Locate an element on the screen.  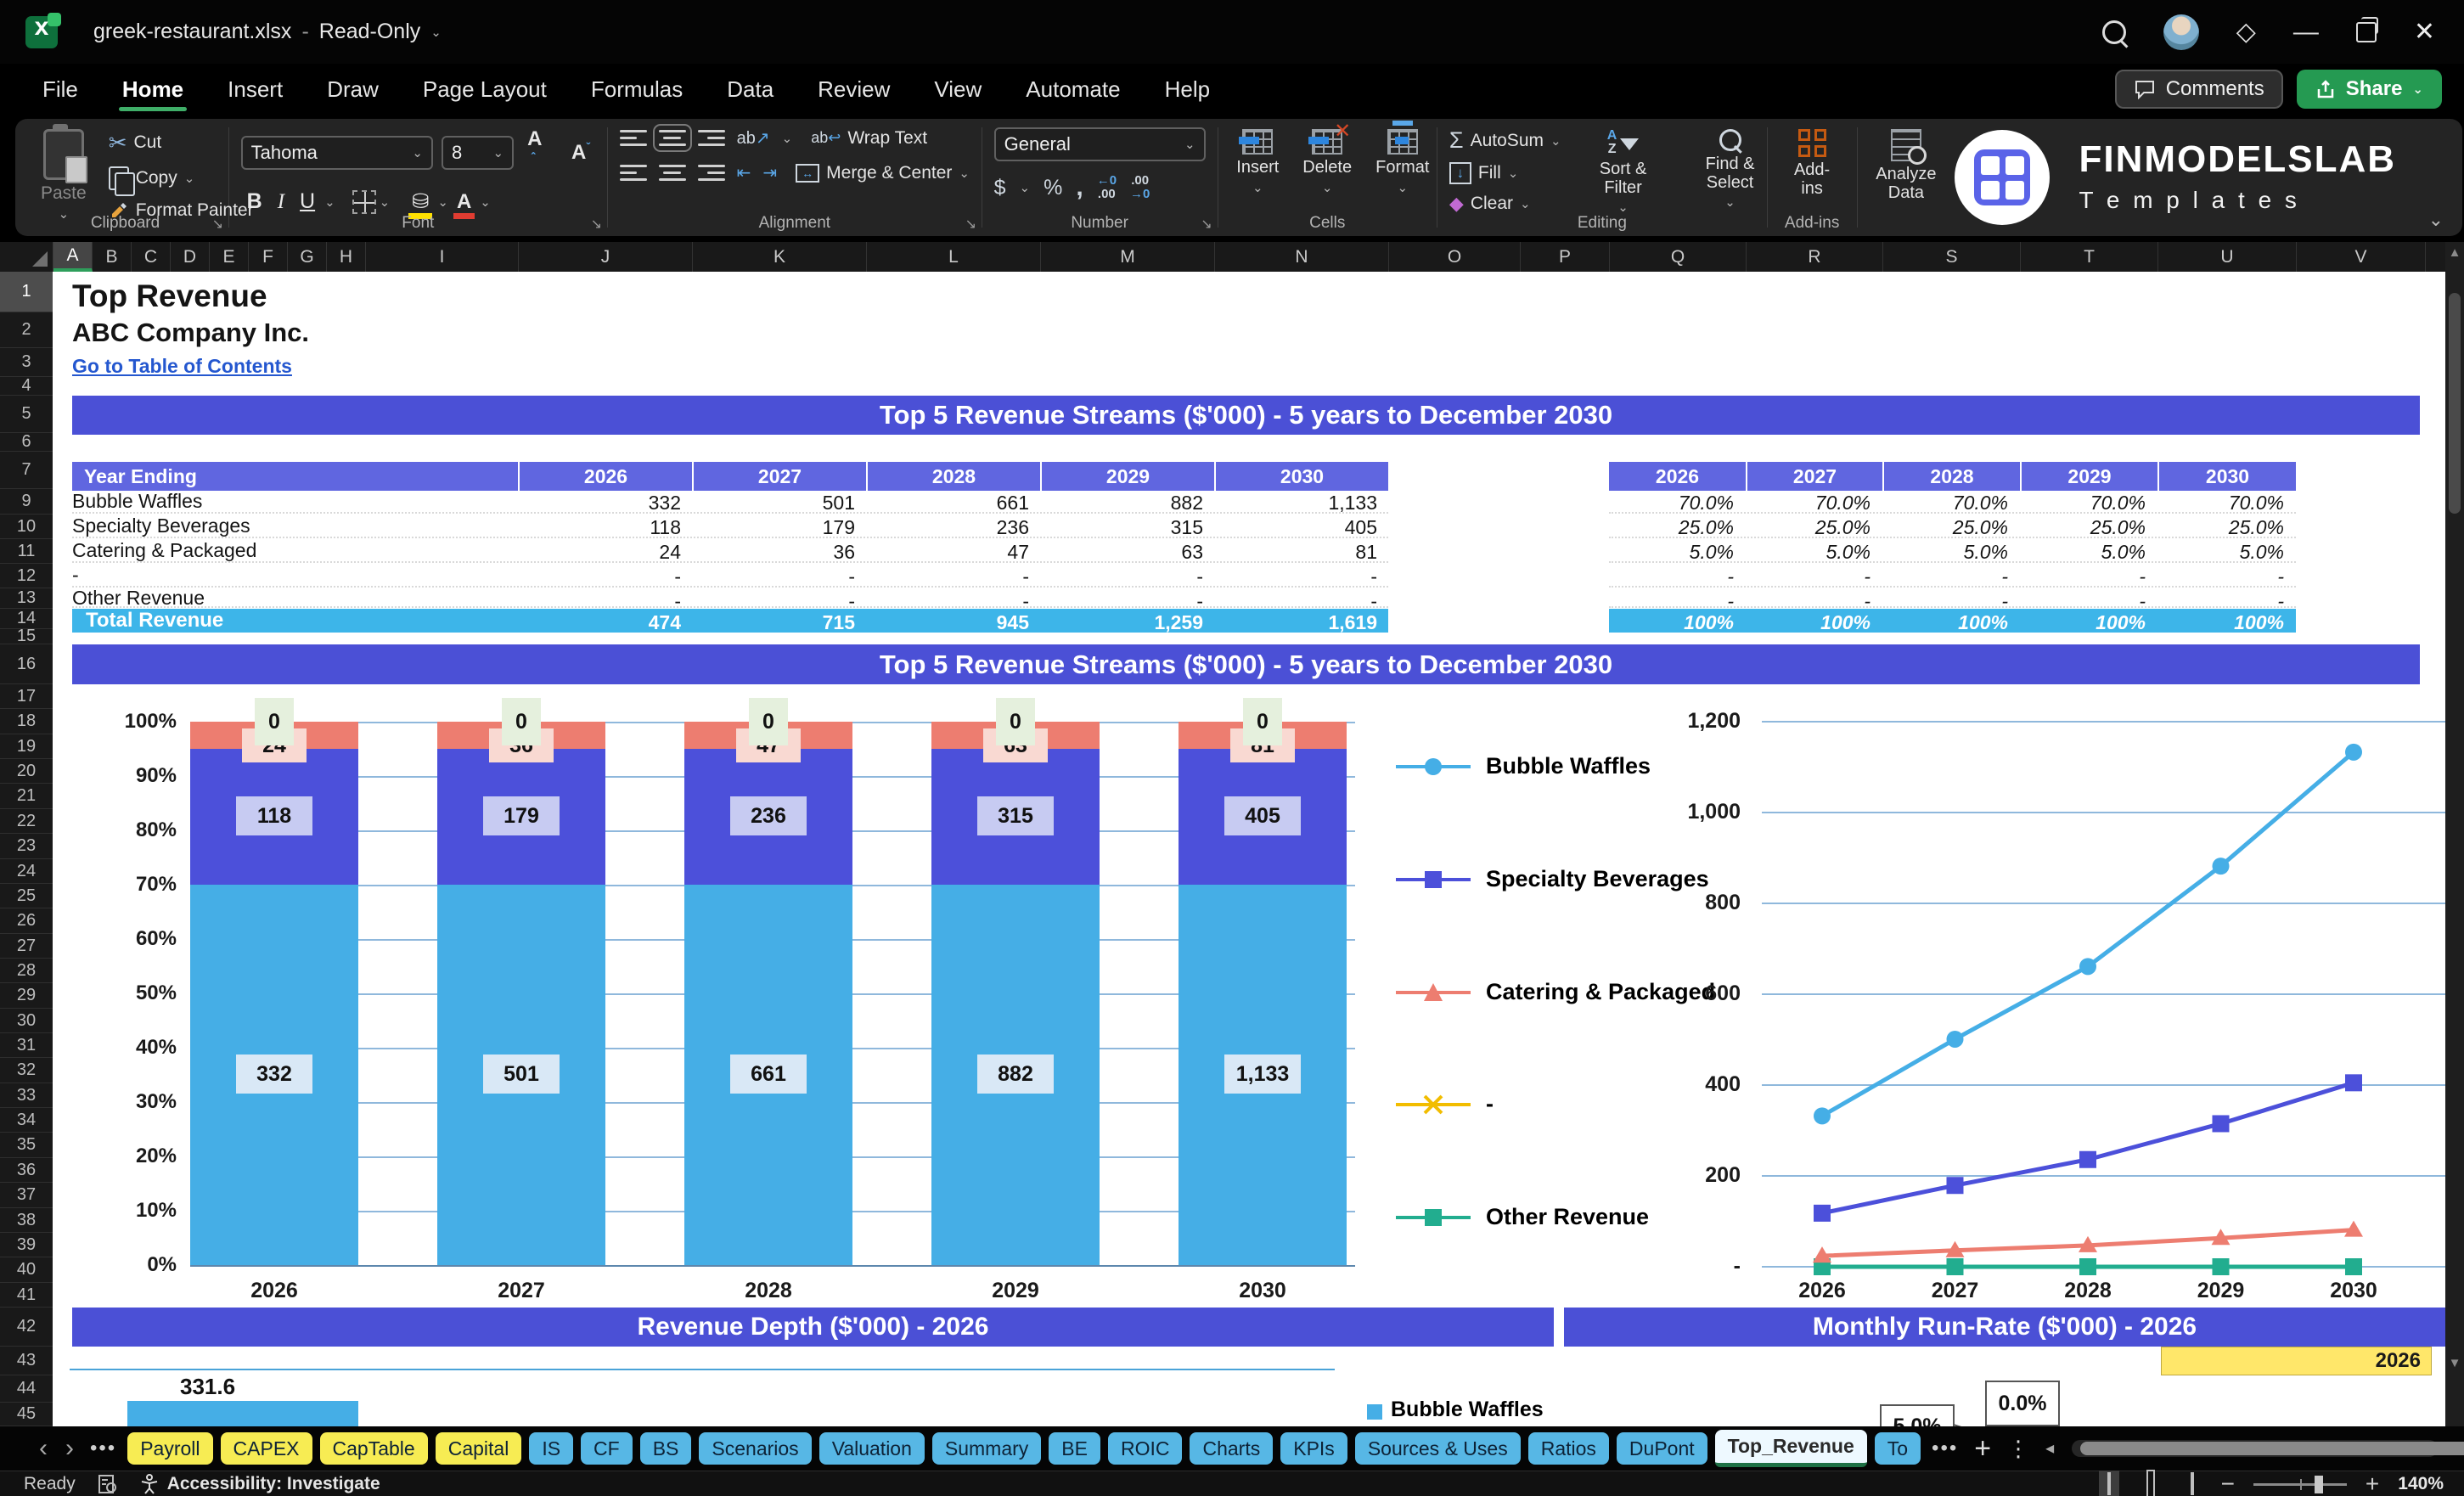
ribbon-tab-data: Data is located at coordinates (750, 90).